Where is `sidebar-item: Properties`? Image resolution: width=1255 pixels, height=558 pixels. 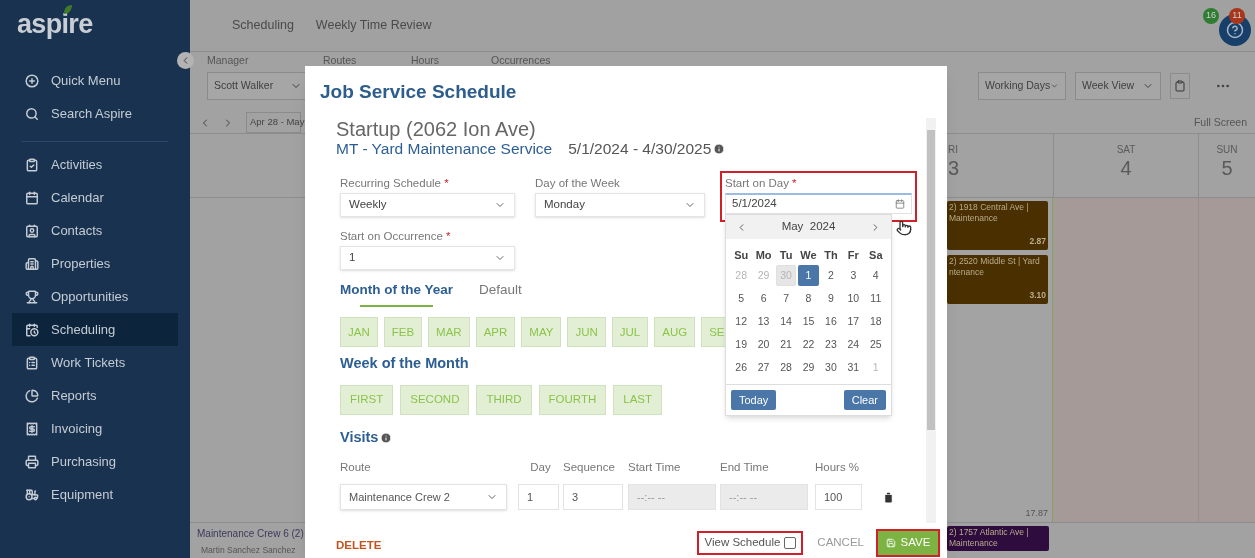 sidebar-item: Properties is located at coordinates (95, 263).